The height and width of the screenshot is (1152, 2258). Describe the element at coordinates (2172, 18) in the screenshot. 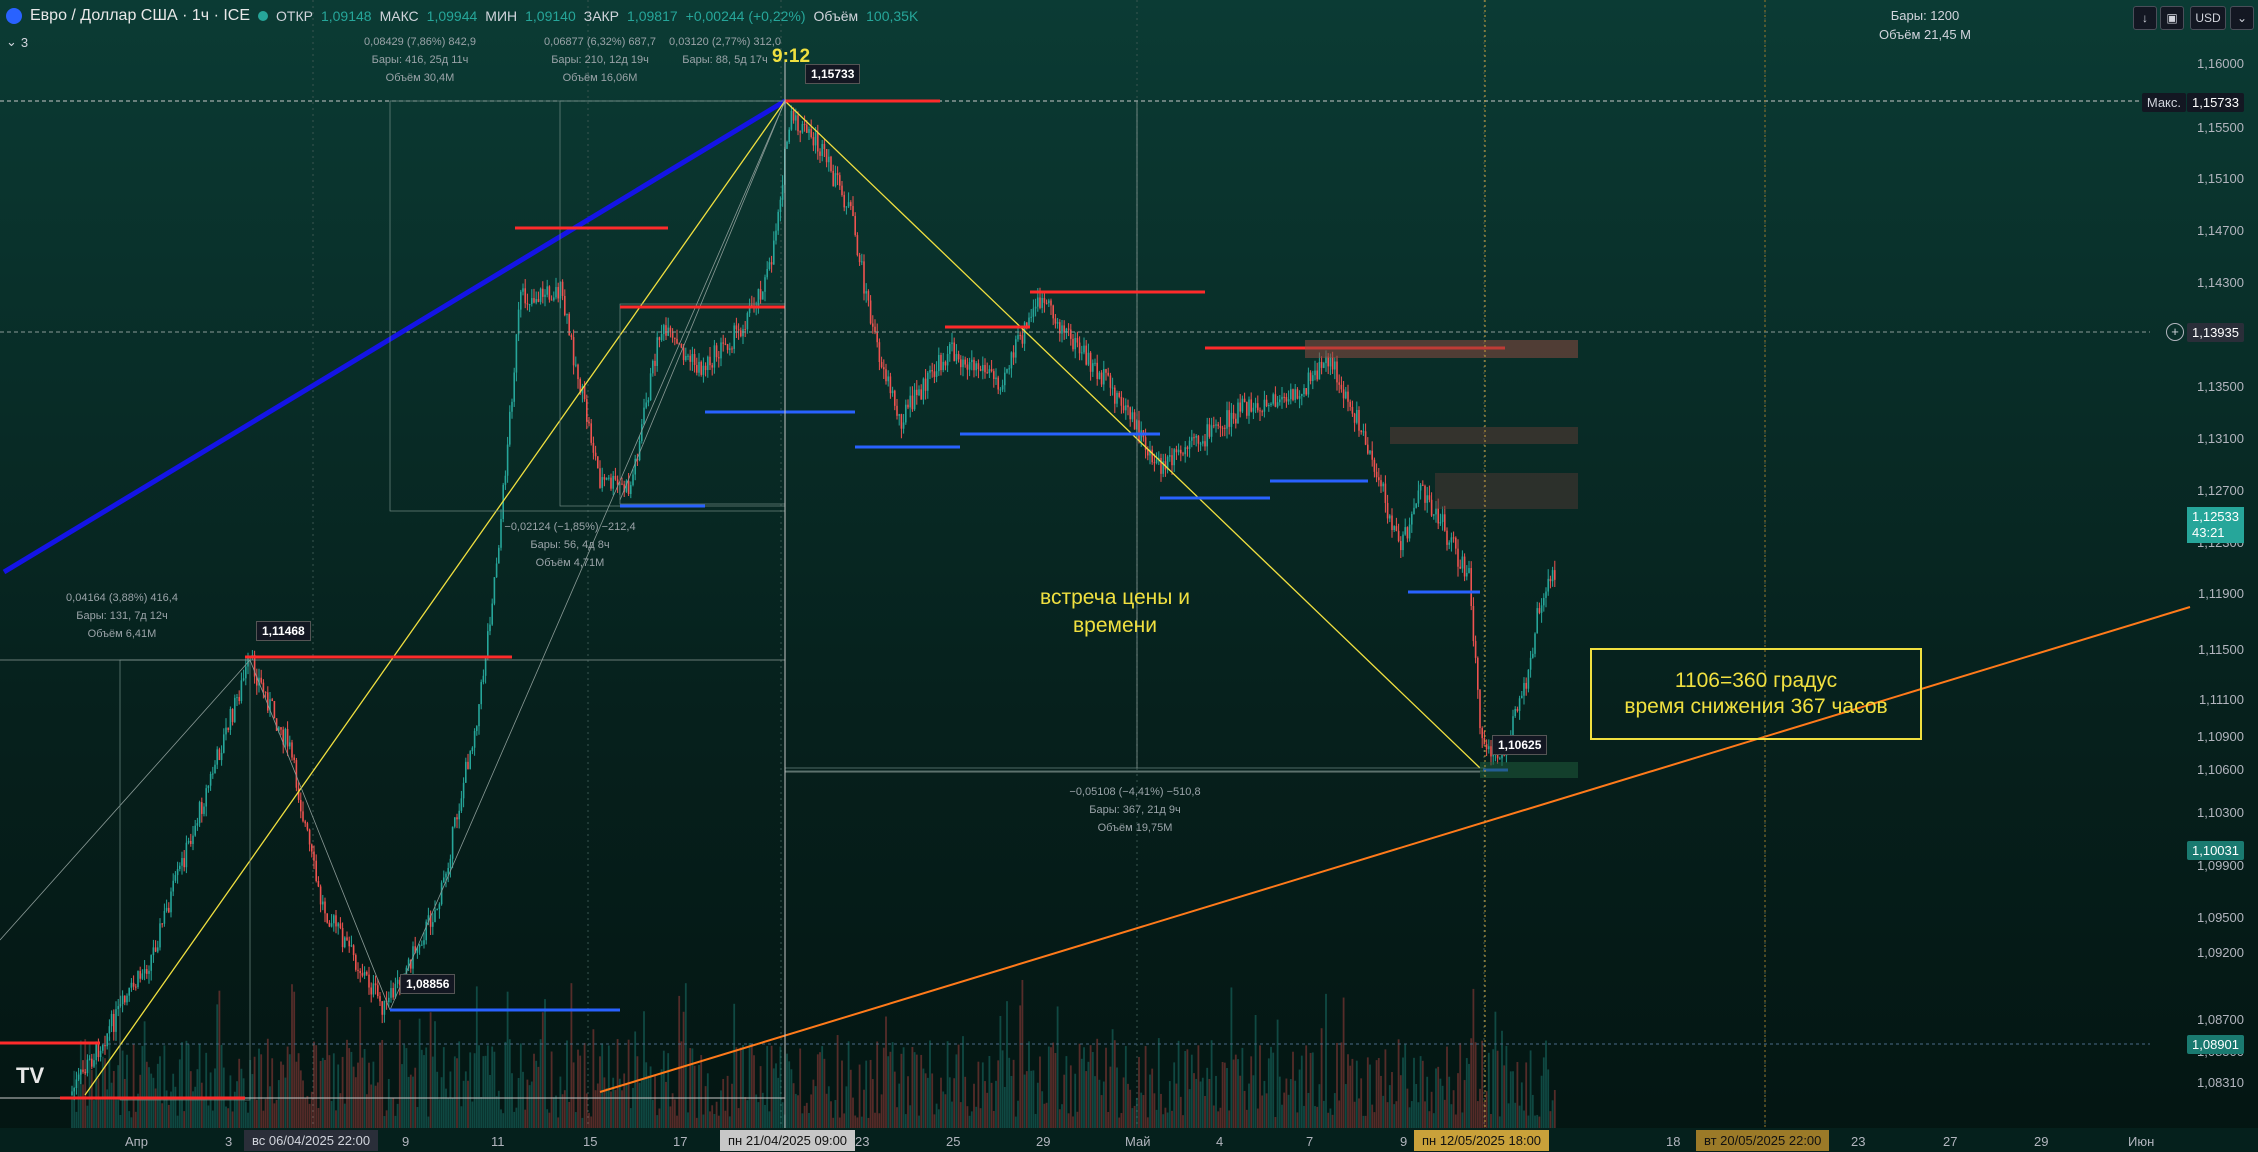

I see `screenshot-icon: ▣` at that location.